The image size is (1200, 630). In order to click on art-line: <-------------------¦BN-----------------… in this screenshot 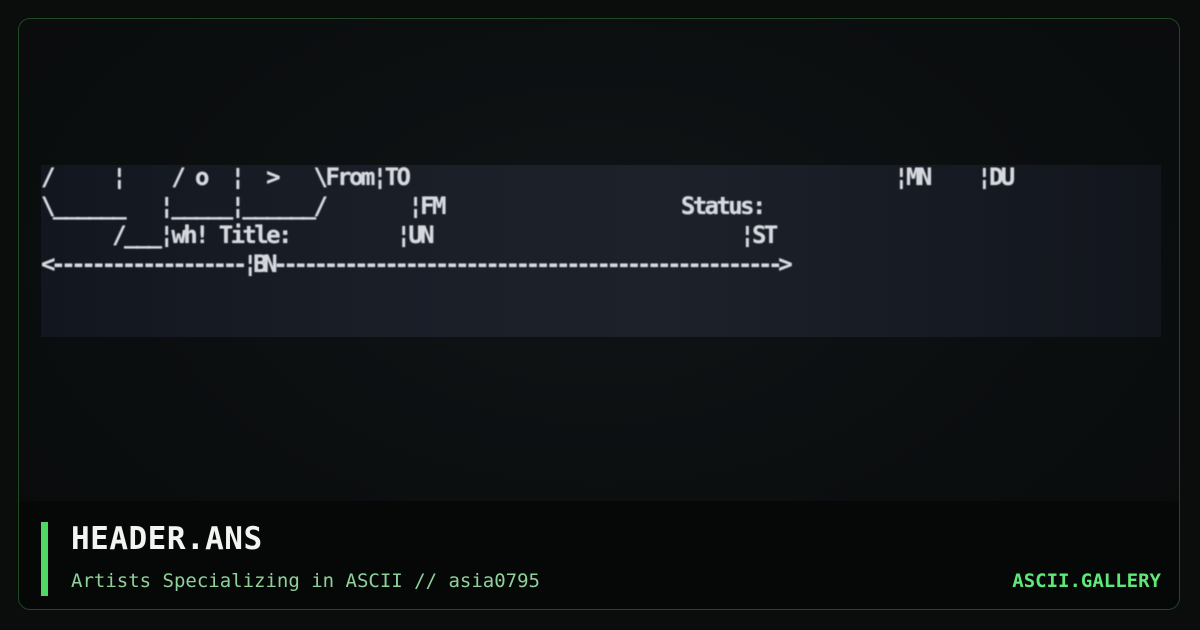, I will do `click(417, 264)`.